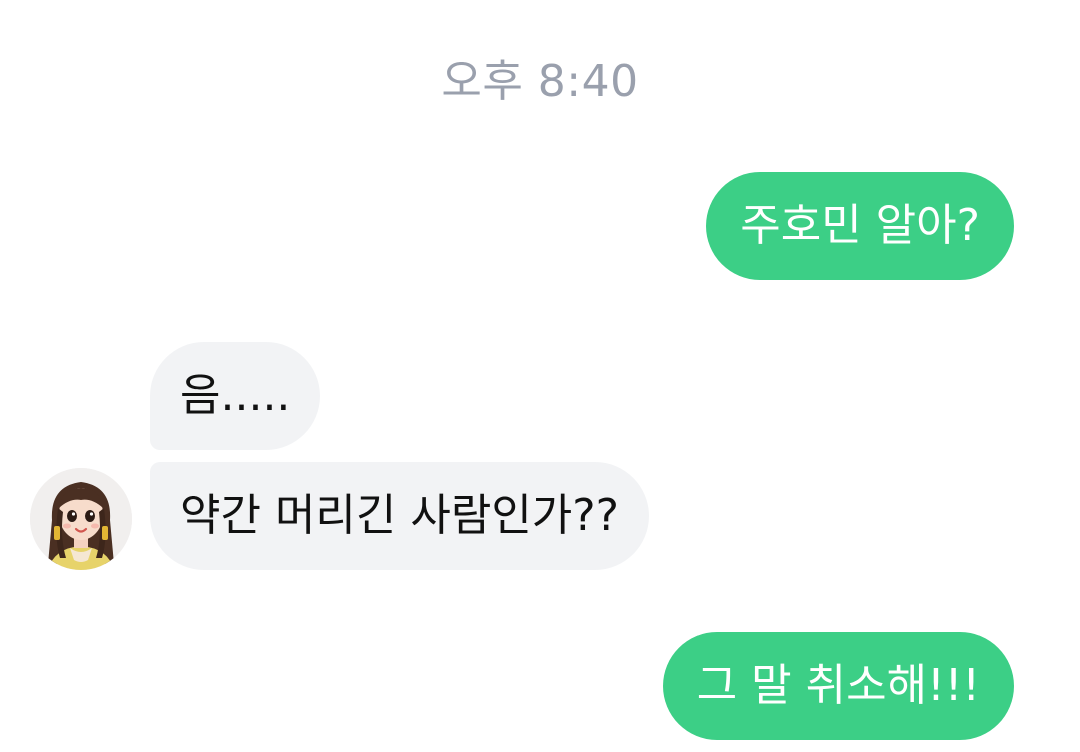 The image size is (1080, 752). I want to click on contact-avatar, so click(81, 519).